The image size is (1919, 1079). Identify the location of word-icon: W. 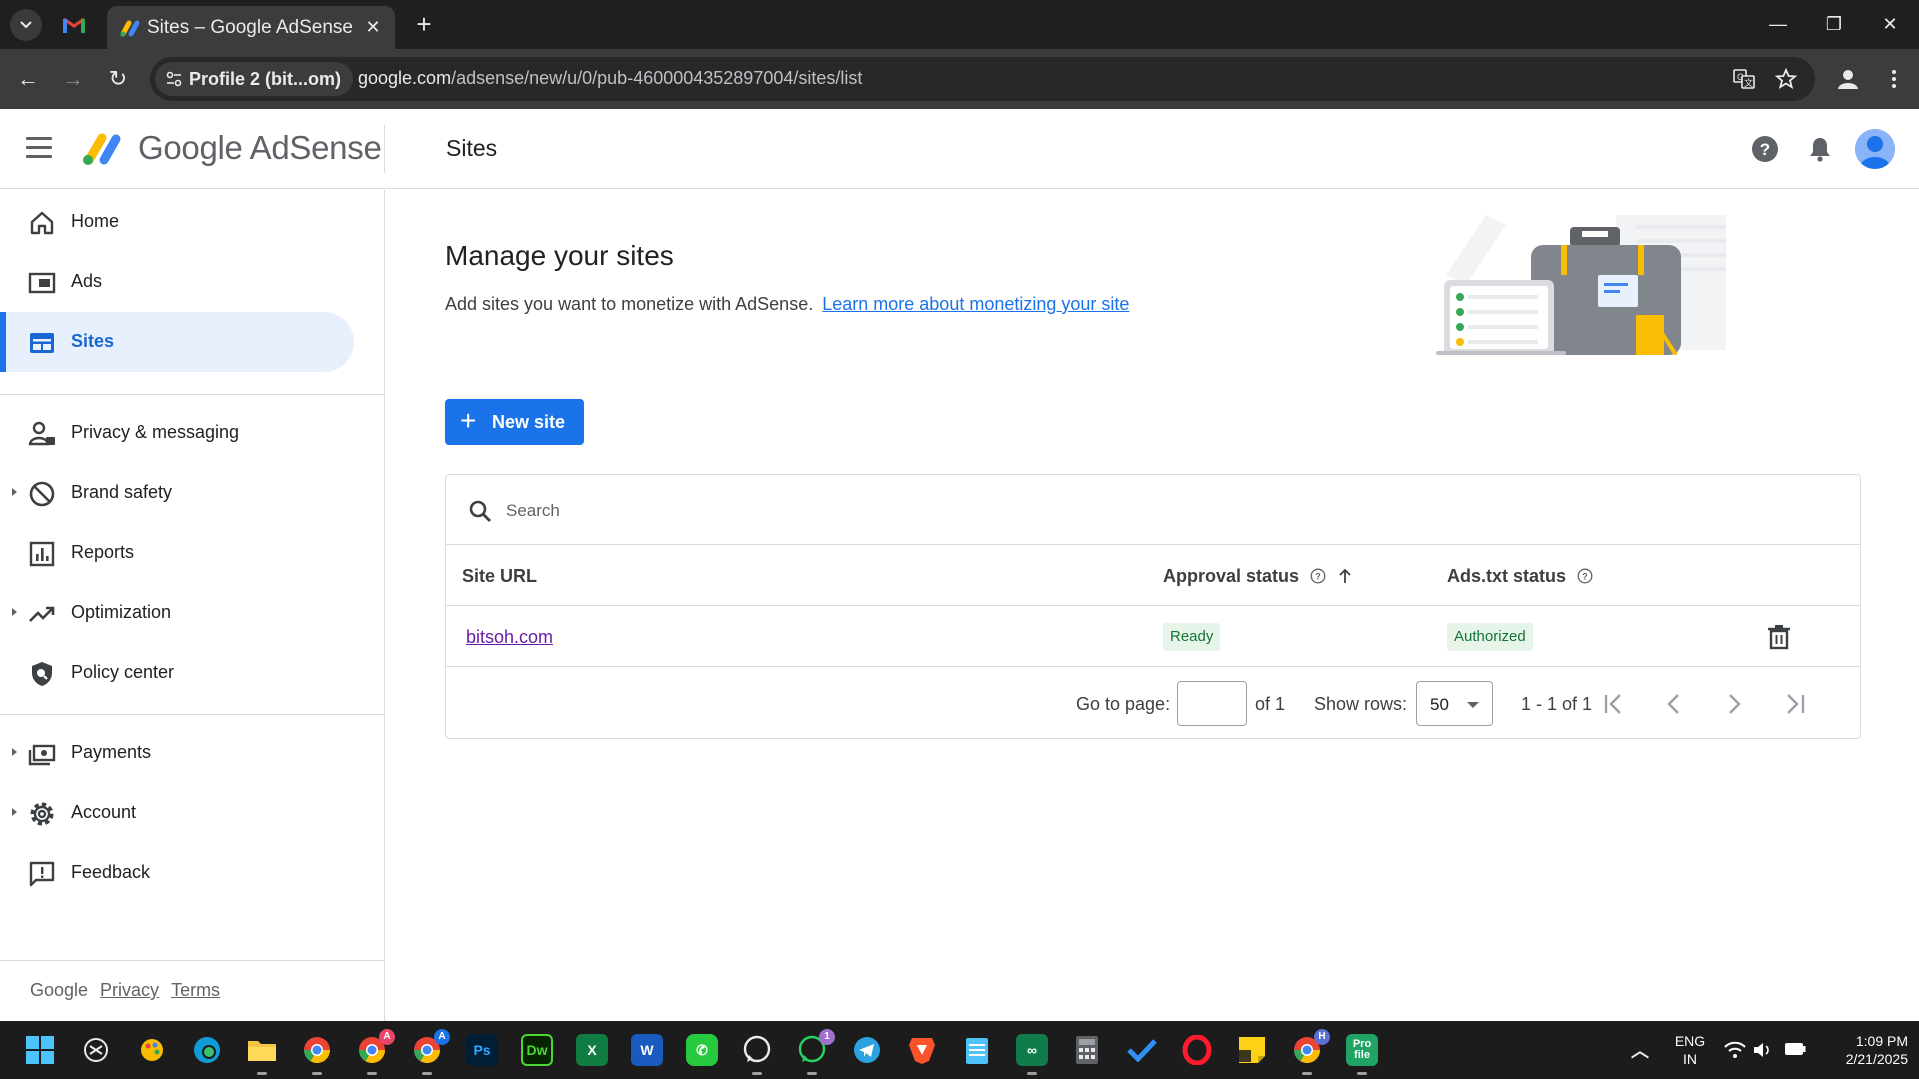
(647, 1050).